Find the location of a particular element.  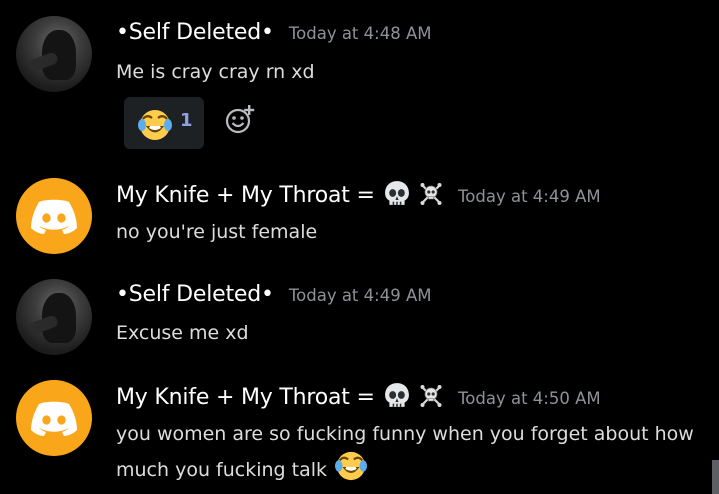

add-reaction-icon is located at coordinates (240, 122).